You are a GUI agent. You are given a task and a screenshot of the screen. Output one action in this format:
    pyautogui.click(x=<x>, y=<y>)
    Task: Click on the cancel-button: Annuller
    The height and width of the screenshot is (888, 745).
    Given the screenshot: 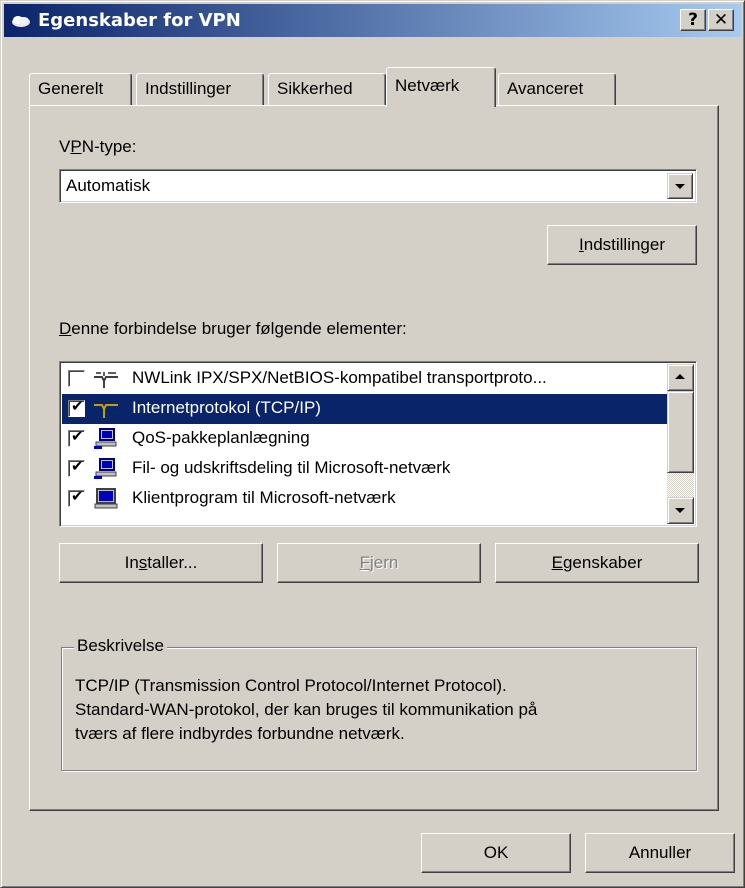 What is the action you would take?
    pyautogui.click(x=660, y=853)
    